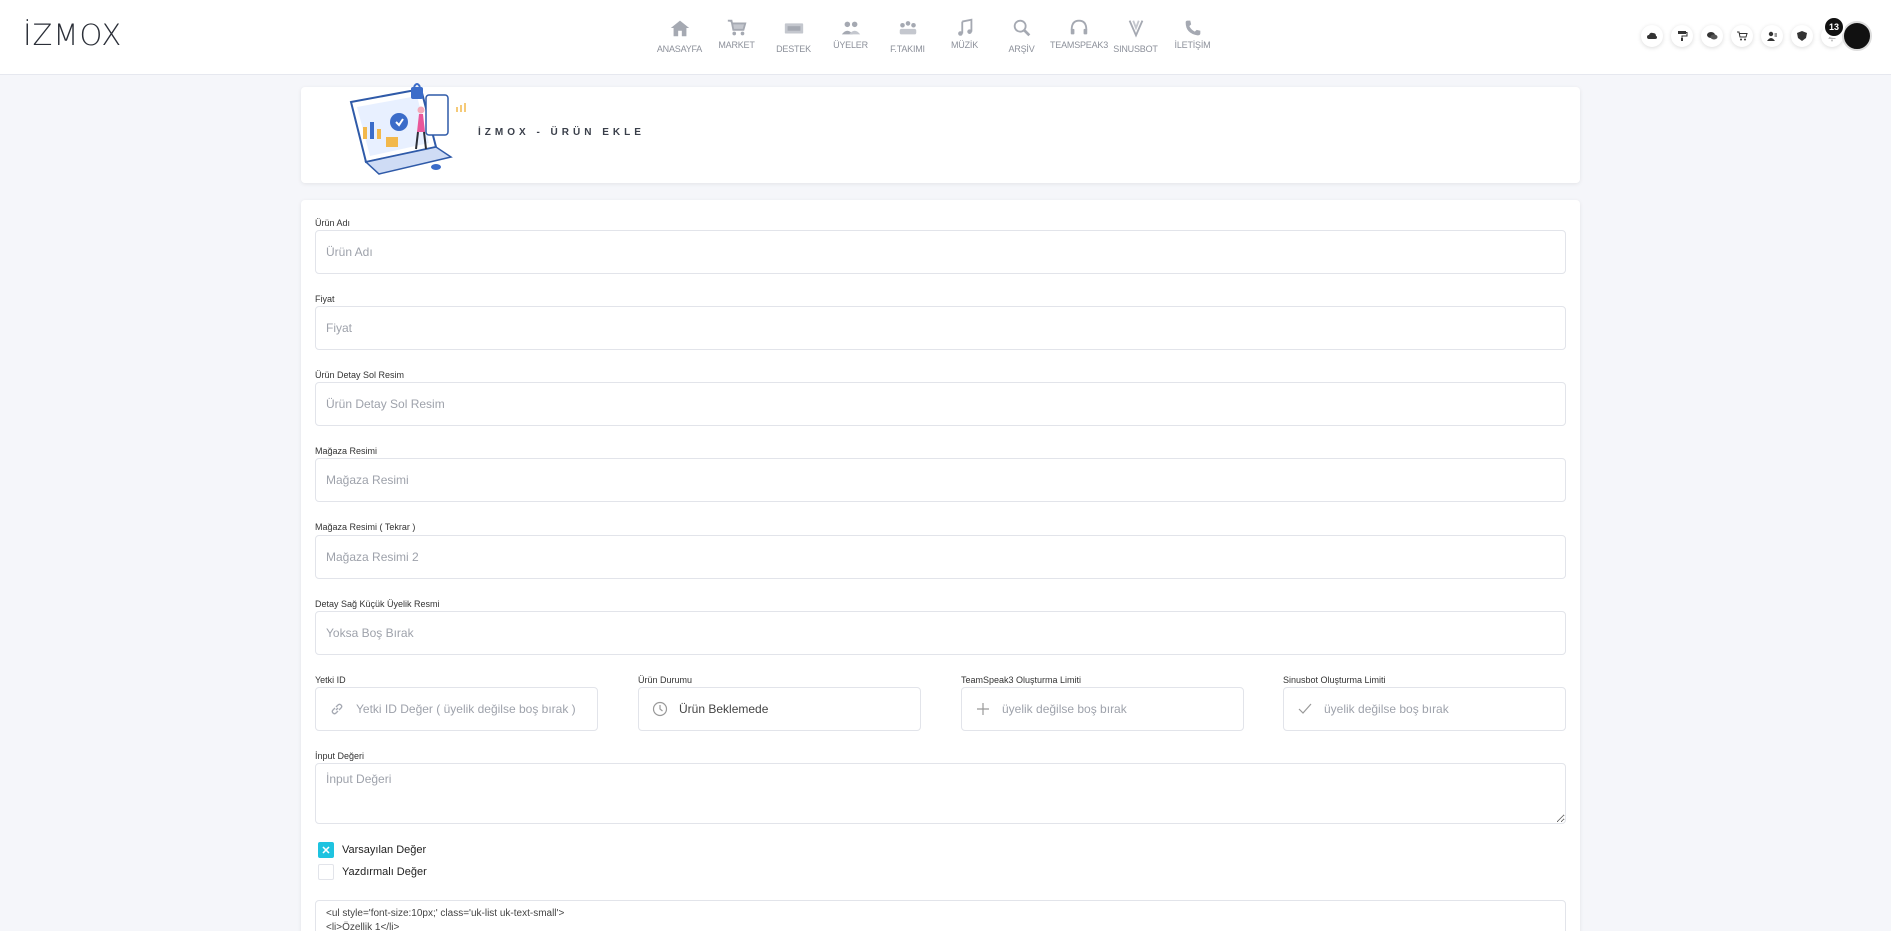  I want to click on default-value-label: Varsayılan Değer, so click(384, 850).